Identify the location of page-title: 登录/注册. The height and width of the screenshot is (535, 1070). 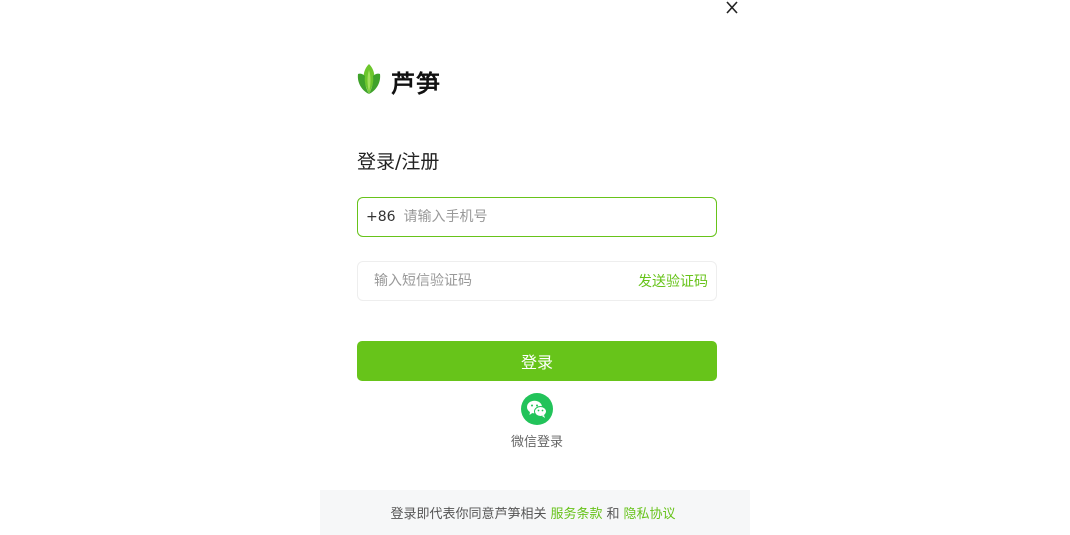
(398, 162).